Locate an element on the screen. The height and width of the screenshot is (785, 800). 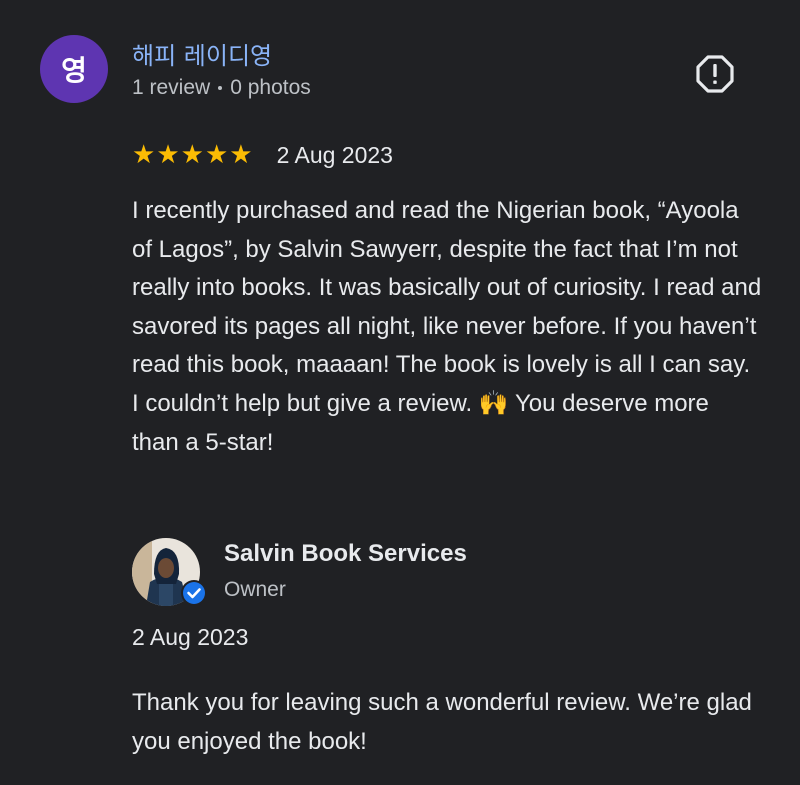
verified-badge-icon is located at coordinates (194, 593).